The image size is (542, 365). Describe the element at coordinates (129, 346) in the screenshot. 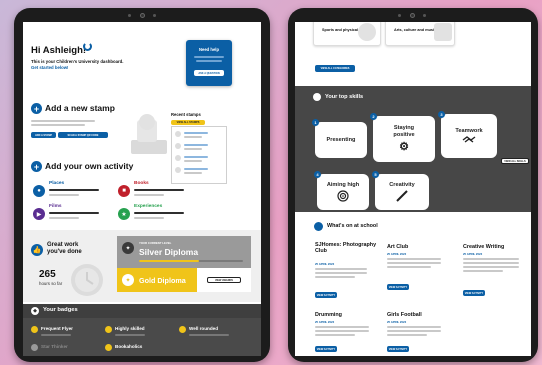

I see `badge-bookaholics: Bookaholics` at that location.